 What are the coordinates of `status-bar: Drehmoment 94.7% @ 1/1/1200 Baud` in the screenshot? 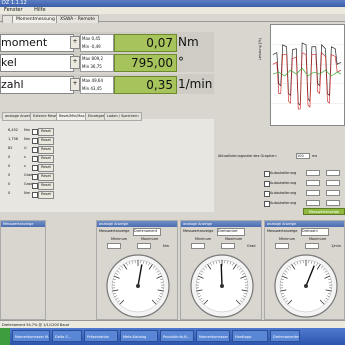 It's located at (172, 324).